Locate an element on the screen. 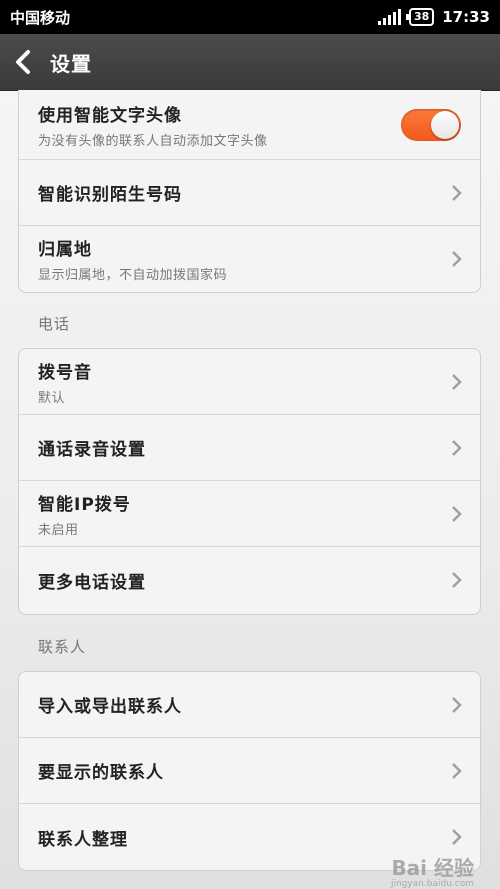 This screenshot has width=500, height=889. row-title: 导入或导出联系人 is located at coordinates (110, 707).